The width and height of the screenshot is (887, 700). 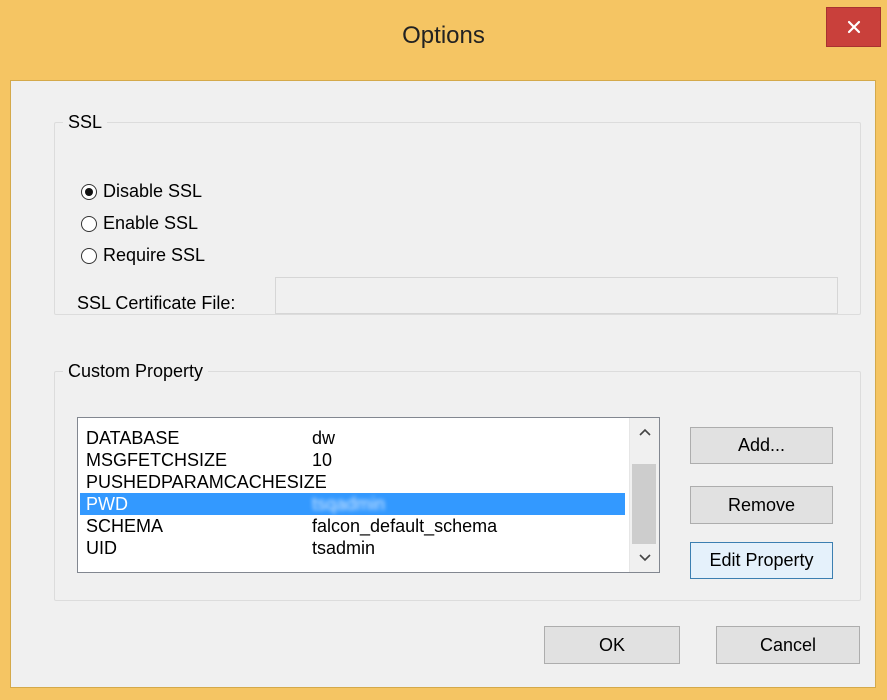 I want to click on radio-enable-ssl: Enable SSL, so click(x=139, y=223).